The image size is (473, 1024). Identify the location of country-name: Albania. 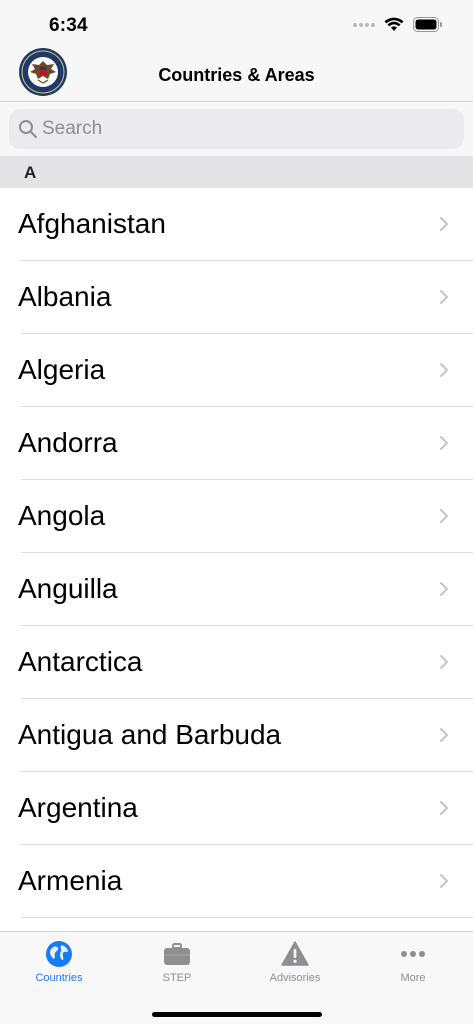
(65, 296).